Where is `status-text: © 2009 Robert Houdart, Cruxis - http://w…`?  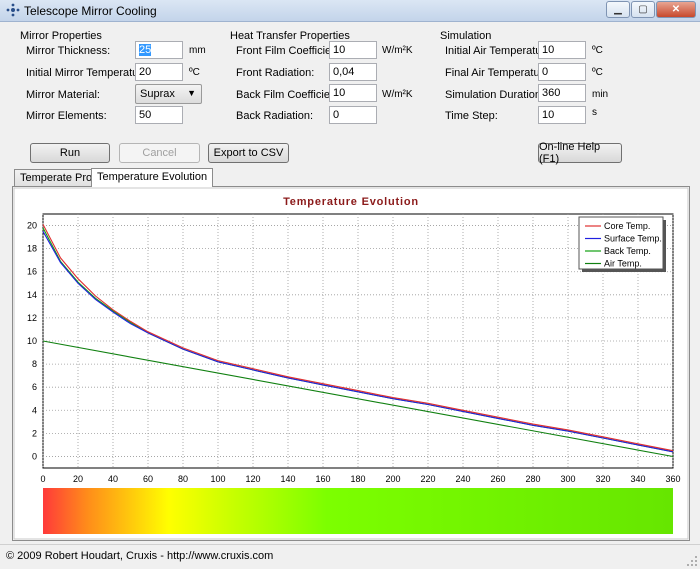
status-text: © 2009 Robert Houdart, Cruxis - http://w… is located at coordinates (140, 556).